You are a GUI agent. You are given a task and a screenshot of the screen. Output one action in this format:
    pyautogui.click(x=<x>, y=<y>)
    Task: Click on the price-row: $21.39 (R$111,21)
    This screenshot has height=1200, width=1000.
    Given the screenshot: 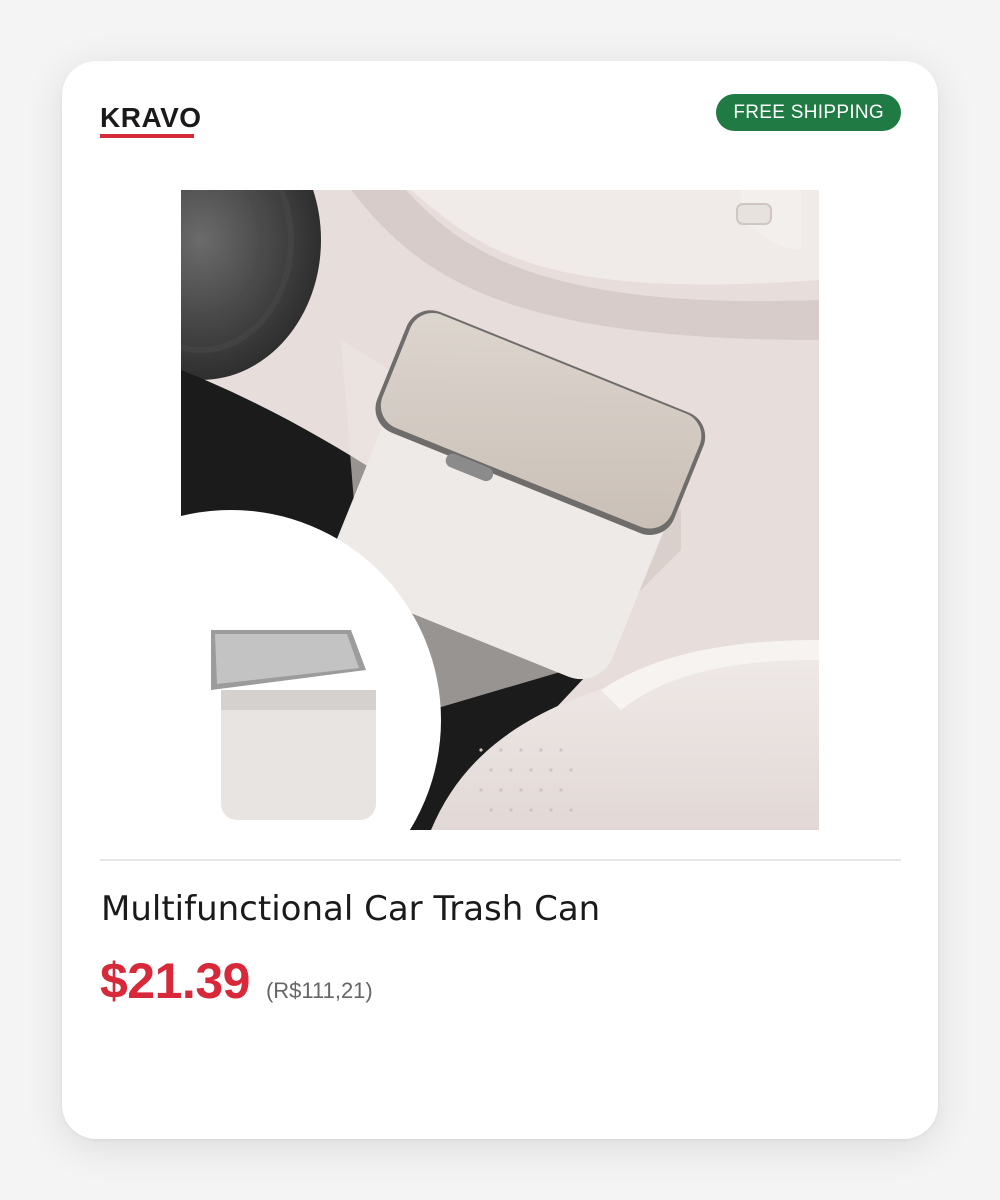 What is the action you would take?
    pyautogui.click(x=236, y=981)
    